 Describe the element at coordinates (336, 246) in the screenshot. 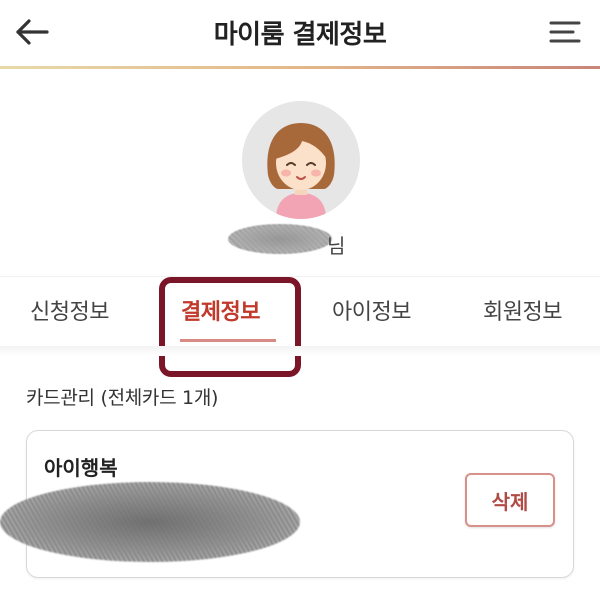

I see `name-suffix: 님` at that location.